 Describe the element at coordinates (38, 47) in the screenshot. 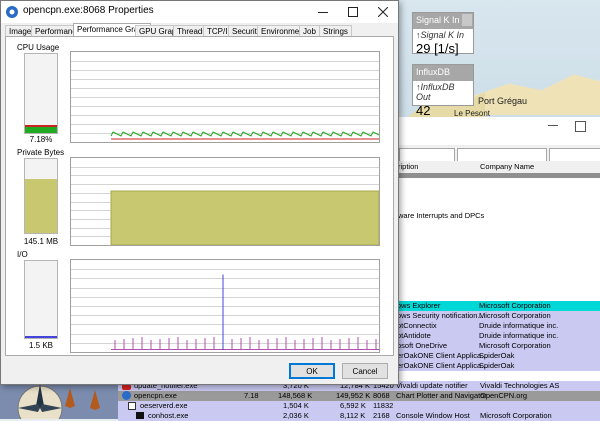

I see `cpu-usage-label: CPU Usage` at that location.